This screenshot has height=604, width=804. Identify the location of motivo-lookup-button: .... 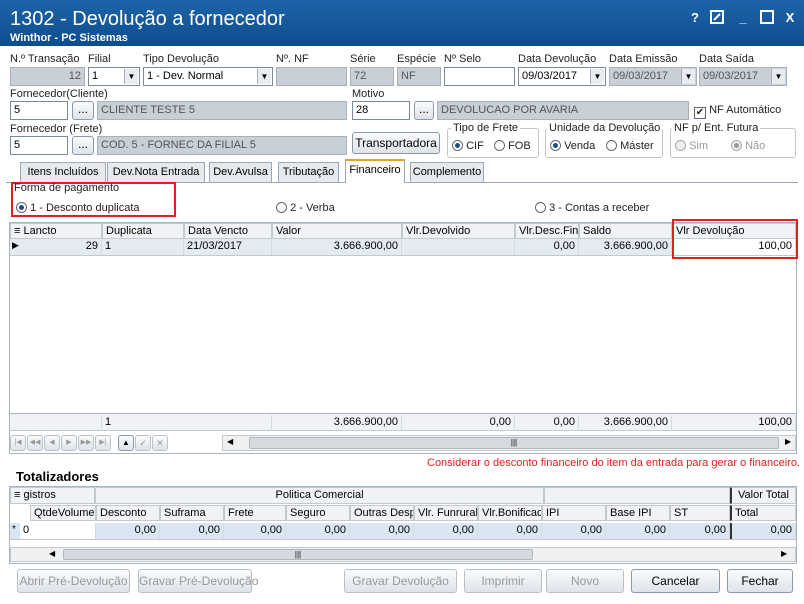
(424, 110).